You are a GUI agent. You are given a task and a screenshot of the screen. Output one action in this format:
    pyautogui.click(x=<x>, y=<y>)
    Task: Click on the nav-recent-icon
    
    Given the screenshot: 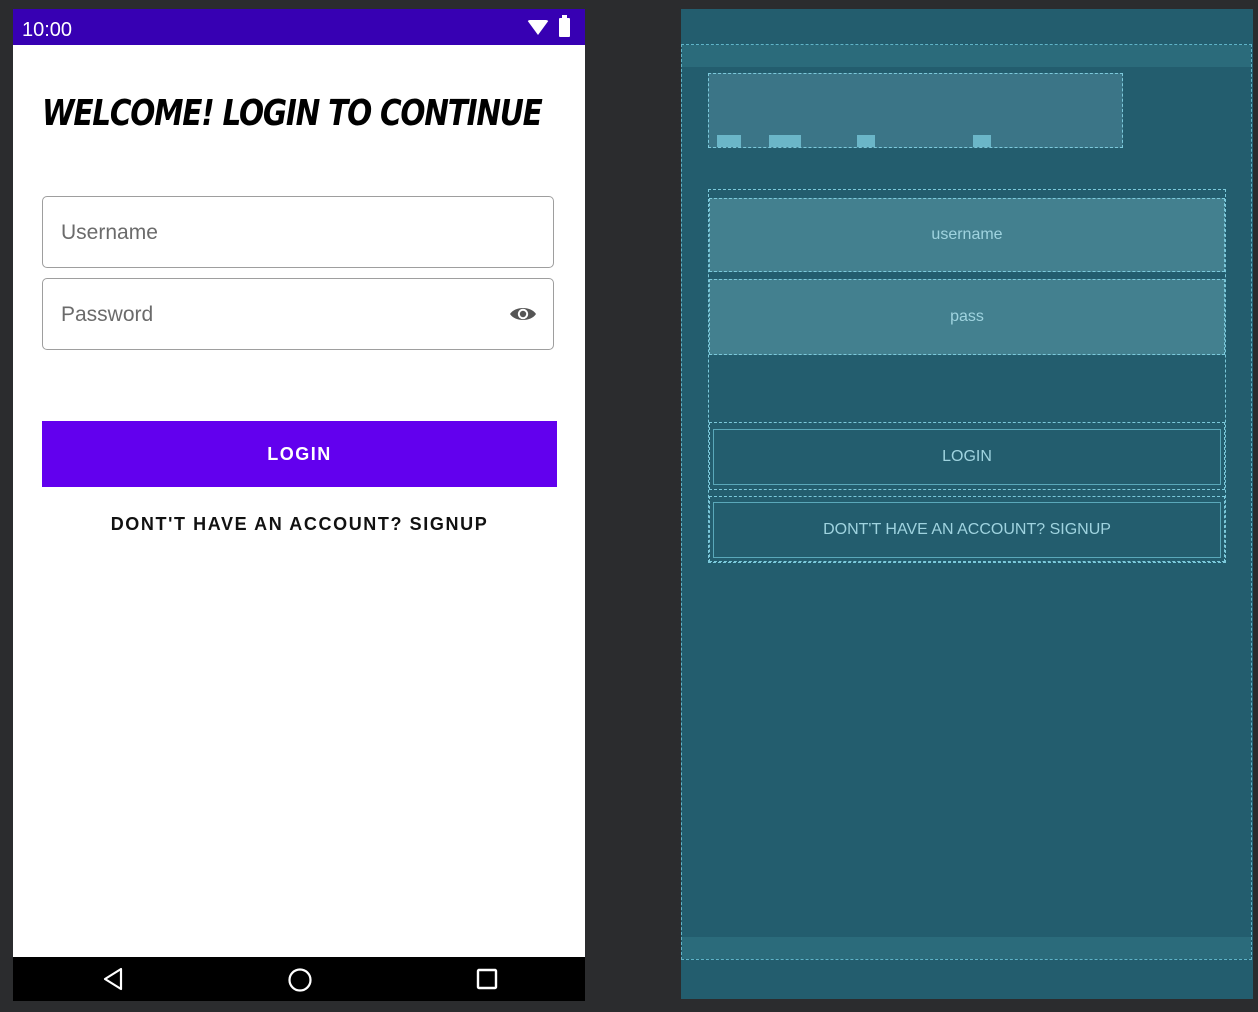 What is the action you would take?
    pyautogui.click(x=487, y=979)
    